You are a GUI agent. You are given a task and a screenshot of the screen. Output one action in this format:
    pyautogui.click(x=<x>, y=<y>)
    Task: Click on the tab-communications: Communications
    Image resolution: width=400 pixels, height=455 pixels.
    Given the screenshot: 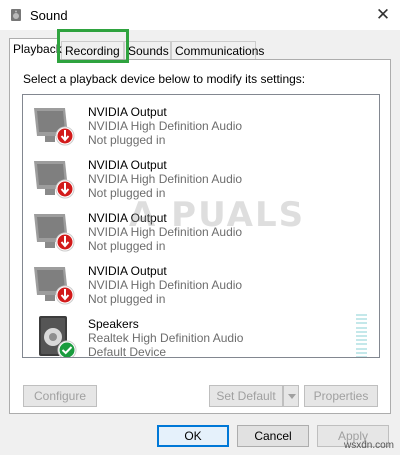 What is the action you would take?
    pyautogui.click(x=217, y=50)
    